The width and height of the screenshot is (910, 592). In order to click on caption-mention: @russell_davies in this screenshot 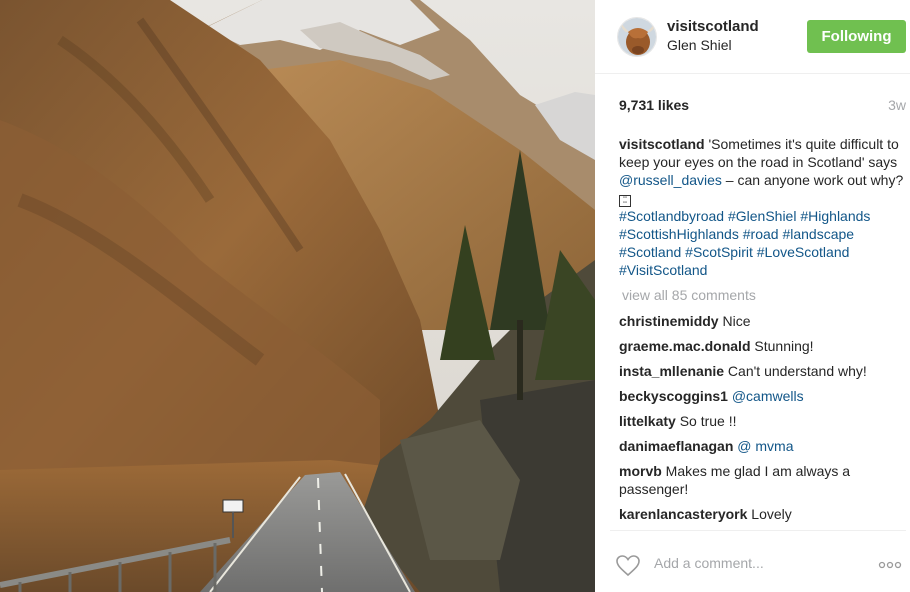, I will do `click(670, 180)`.